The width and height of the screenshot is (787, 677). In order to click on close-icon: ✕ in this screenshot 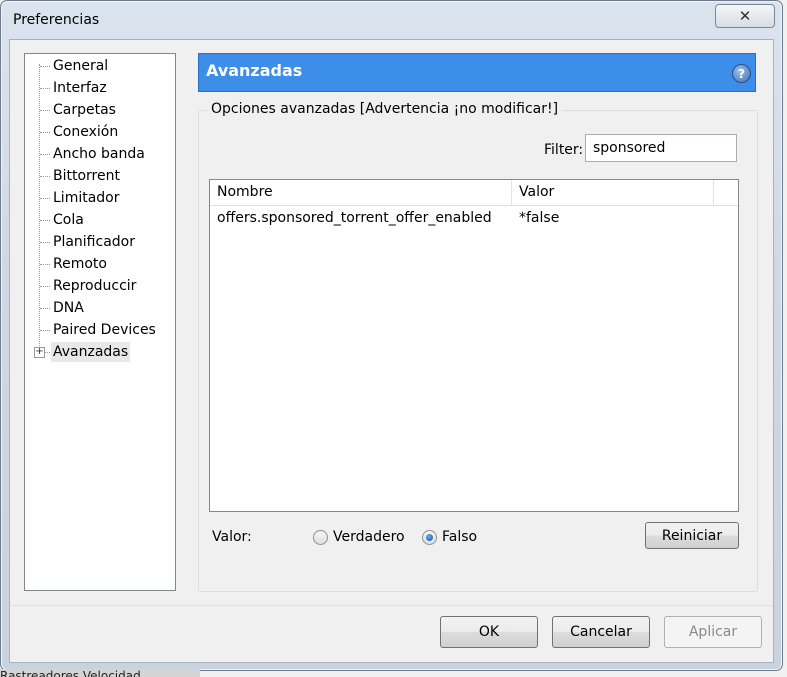, I will do `click(745, 16)`.